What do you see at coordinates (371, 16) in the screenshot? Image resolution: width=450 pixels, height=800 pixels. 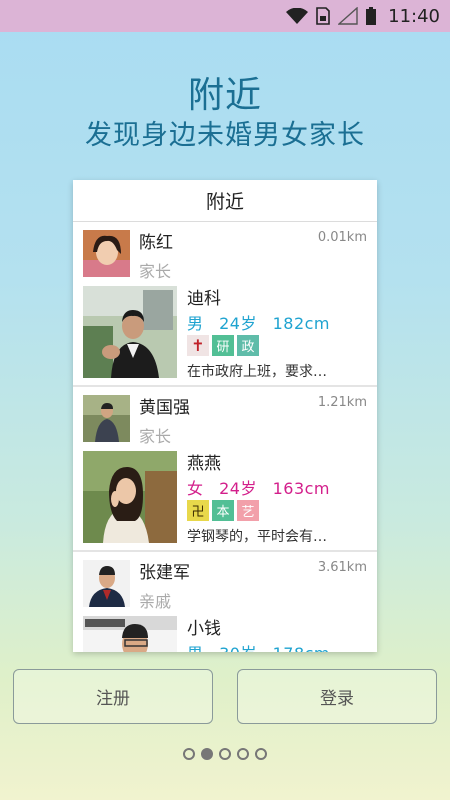 I see `battery-icon` at bounding box center [371, 16].